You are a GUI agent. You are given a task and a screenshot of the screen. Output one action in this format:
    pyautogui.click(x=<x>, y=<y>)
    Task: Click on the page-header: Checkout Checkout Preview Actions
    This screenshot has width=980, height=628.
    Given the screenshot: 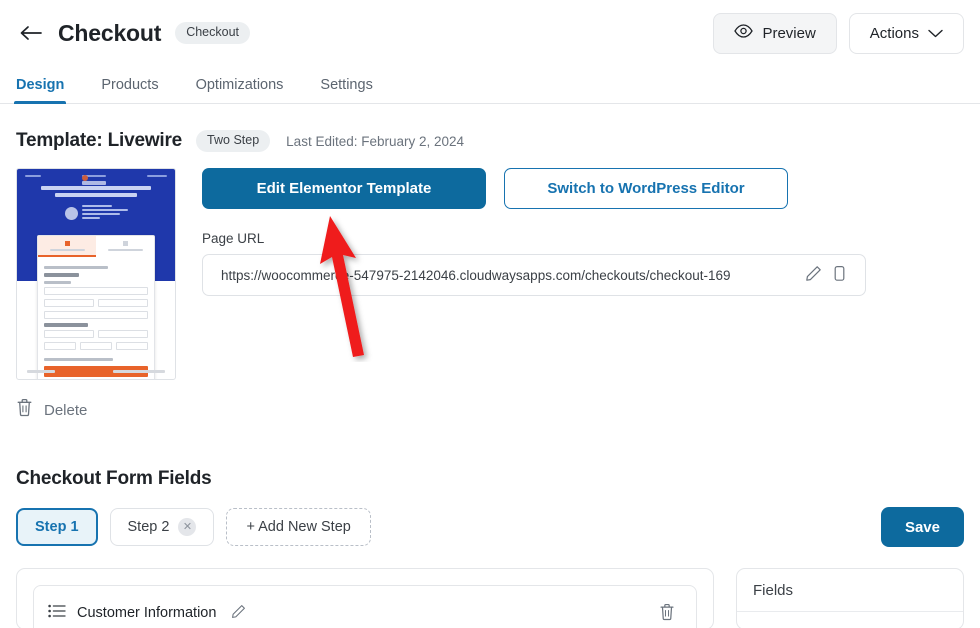 What is the action you would take?
    pyautogui.click(x=490, y=33)
    